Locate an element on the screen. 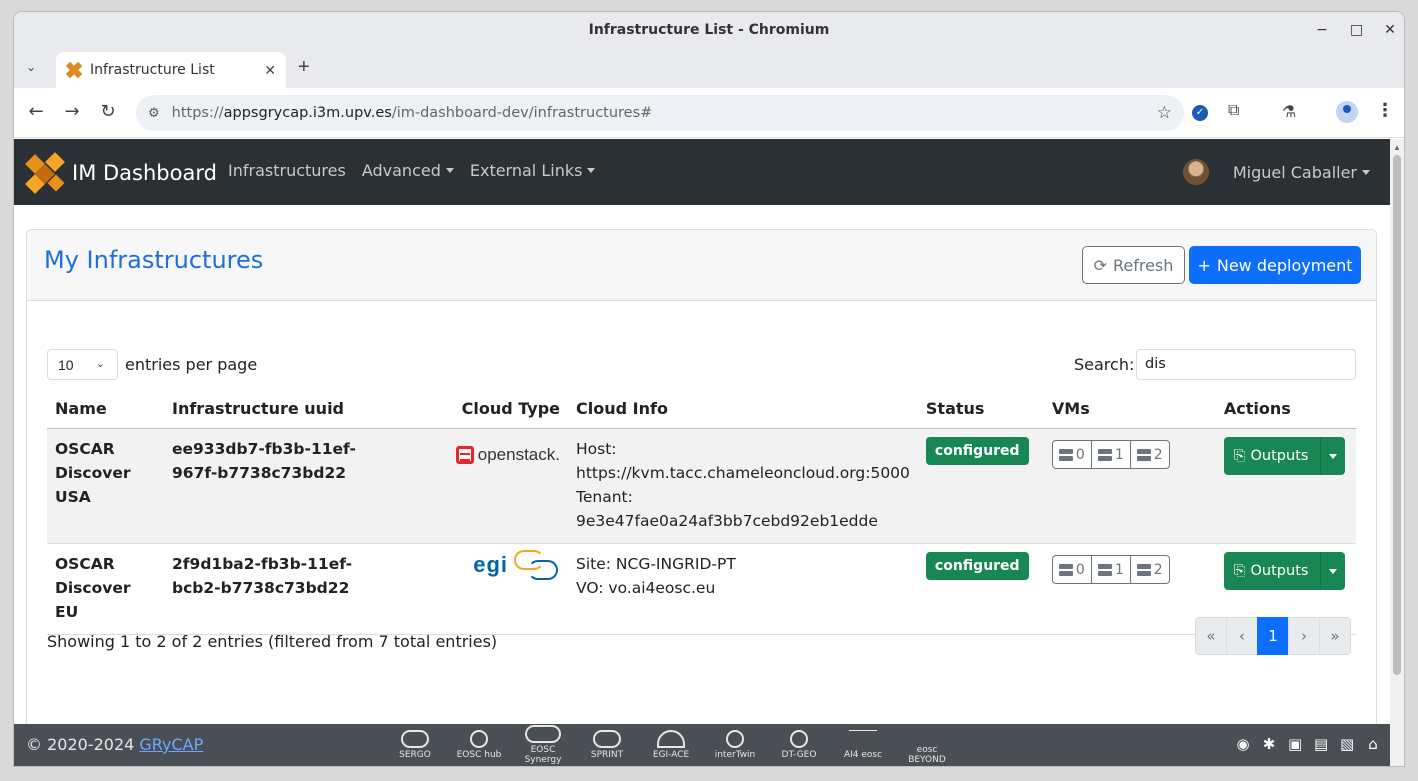  profile-avatar-icon is located at coordinates (1347, 112).